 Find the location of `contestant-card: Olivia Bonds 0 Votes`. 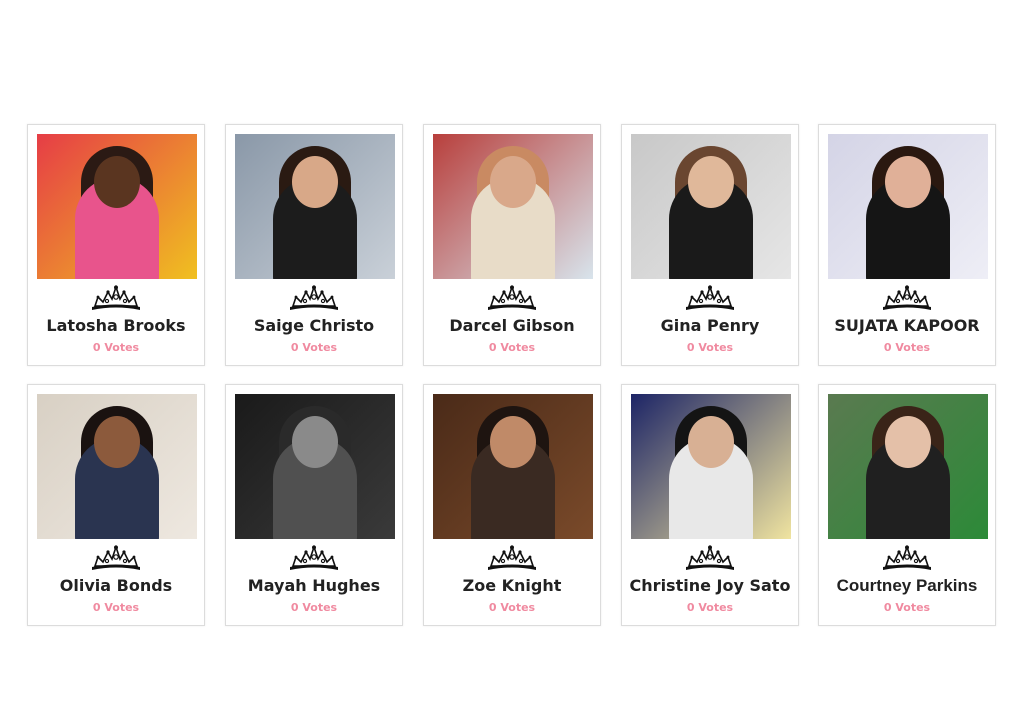

contestant-card: Olivia Bonds 0 Votes is located at coordinates (116, 505).